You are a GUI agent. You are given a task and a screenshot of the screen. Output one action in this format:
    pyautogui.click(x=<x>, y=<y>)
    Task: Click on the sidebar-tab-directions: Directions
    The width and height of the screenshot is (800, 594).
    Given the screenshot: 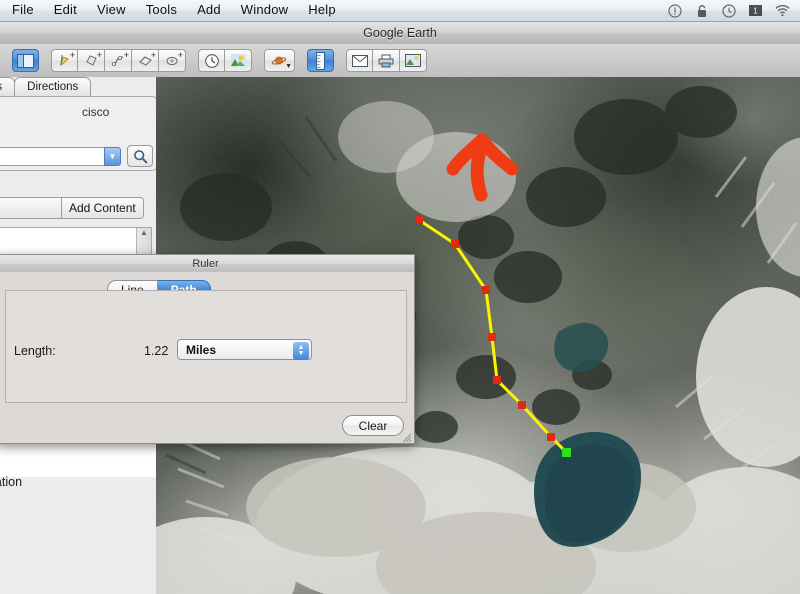 What is the action you would take?
    pyautogui.click(x=53, y=87)
    